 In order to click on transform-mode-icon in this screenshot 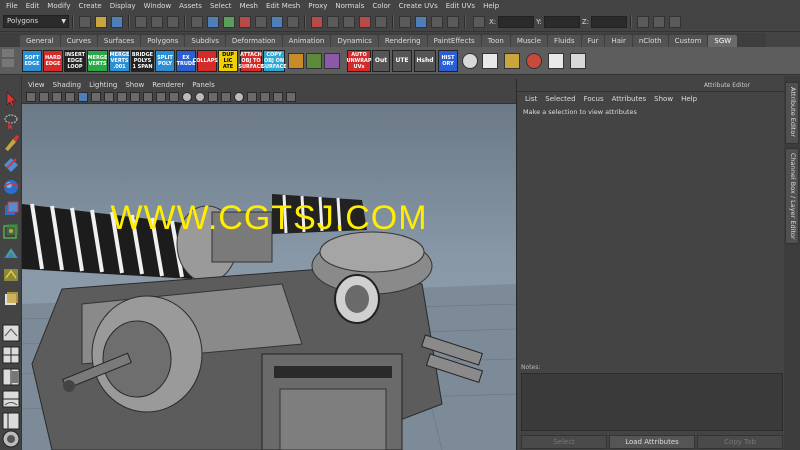, I will do `click(479, 21)`.